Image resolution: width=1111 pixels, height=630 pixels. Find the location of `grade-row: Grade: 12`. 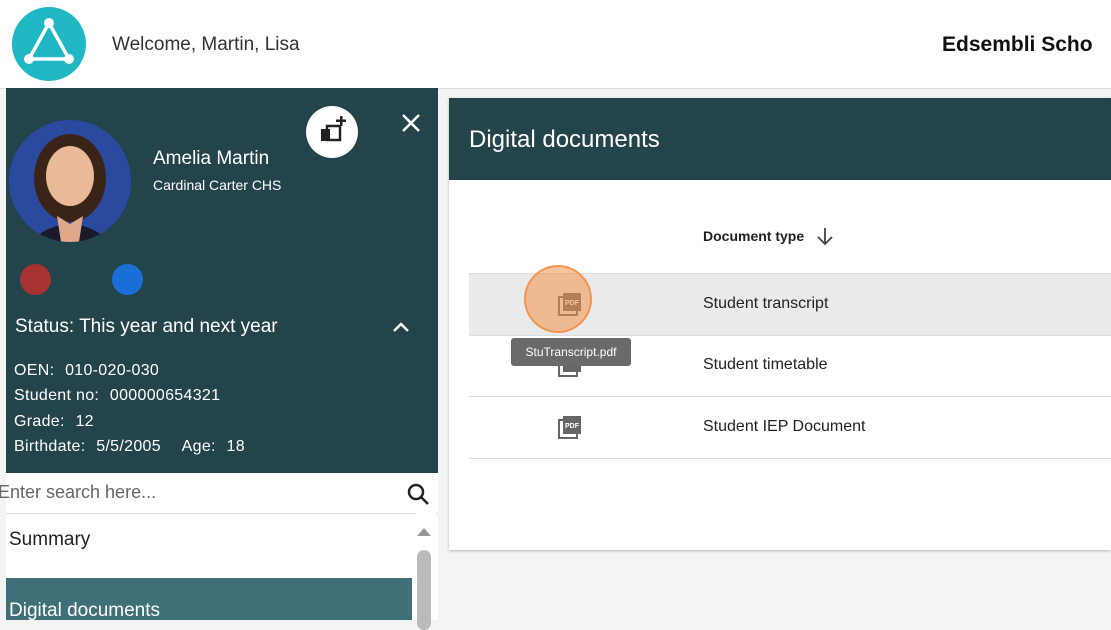

grade-row: Grade: 12 is located at coordinates (54, 422).